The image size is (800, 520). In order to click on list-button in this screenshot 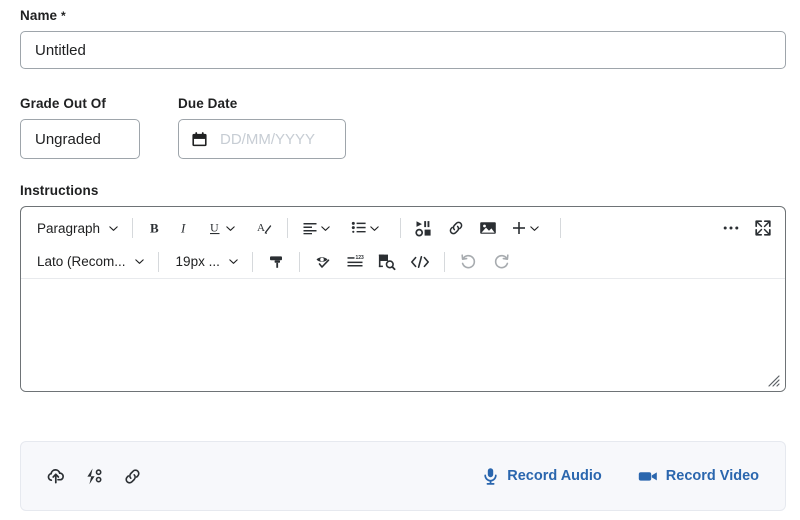, I will do `click(368, 228)`.